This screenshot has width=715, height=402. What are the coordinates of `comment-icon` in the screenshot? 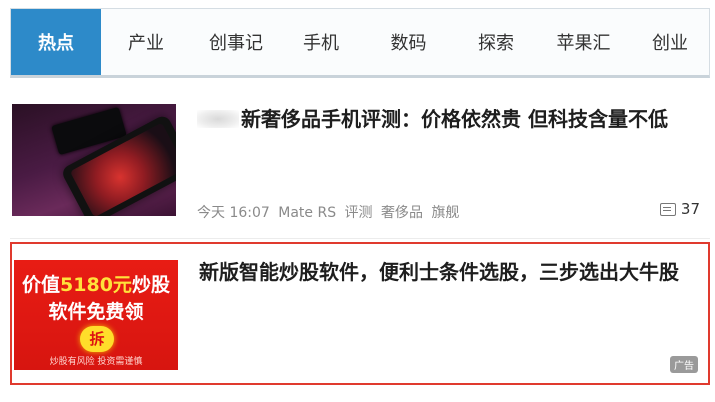 It's located at (667, 209).